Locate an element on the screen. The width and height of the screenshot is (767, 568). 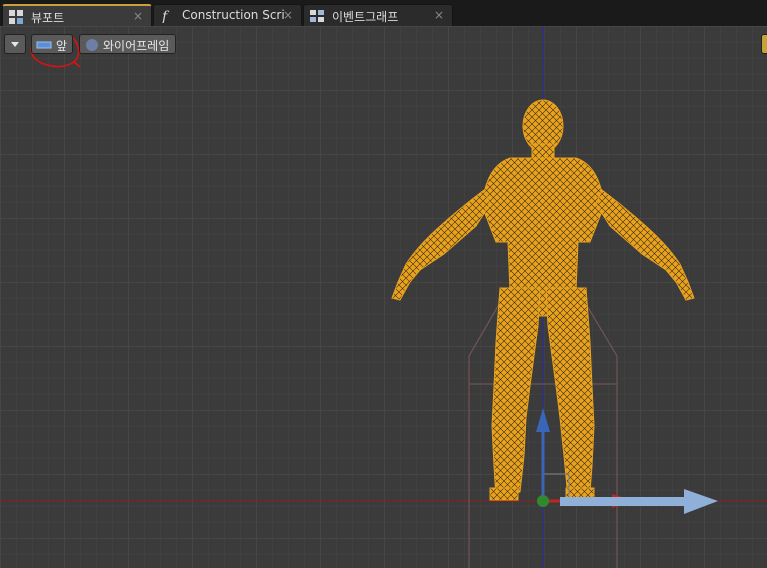
tab-label: 뷰포트 is located at coordinates (48, 18).